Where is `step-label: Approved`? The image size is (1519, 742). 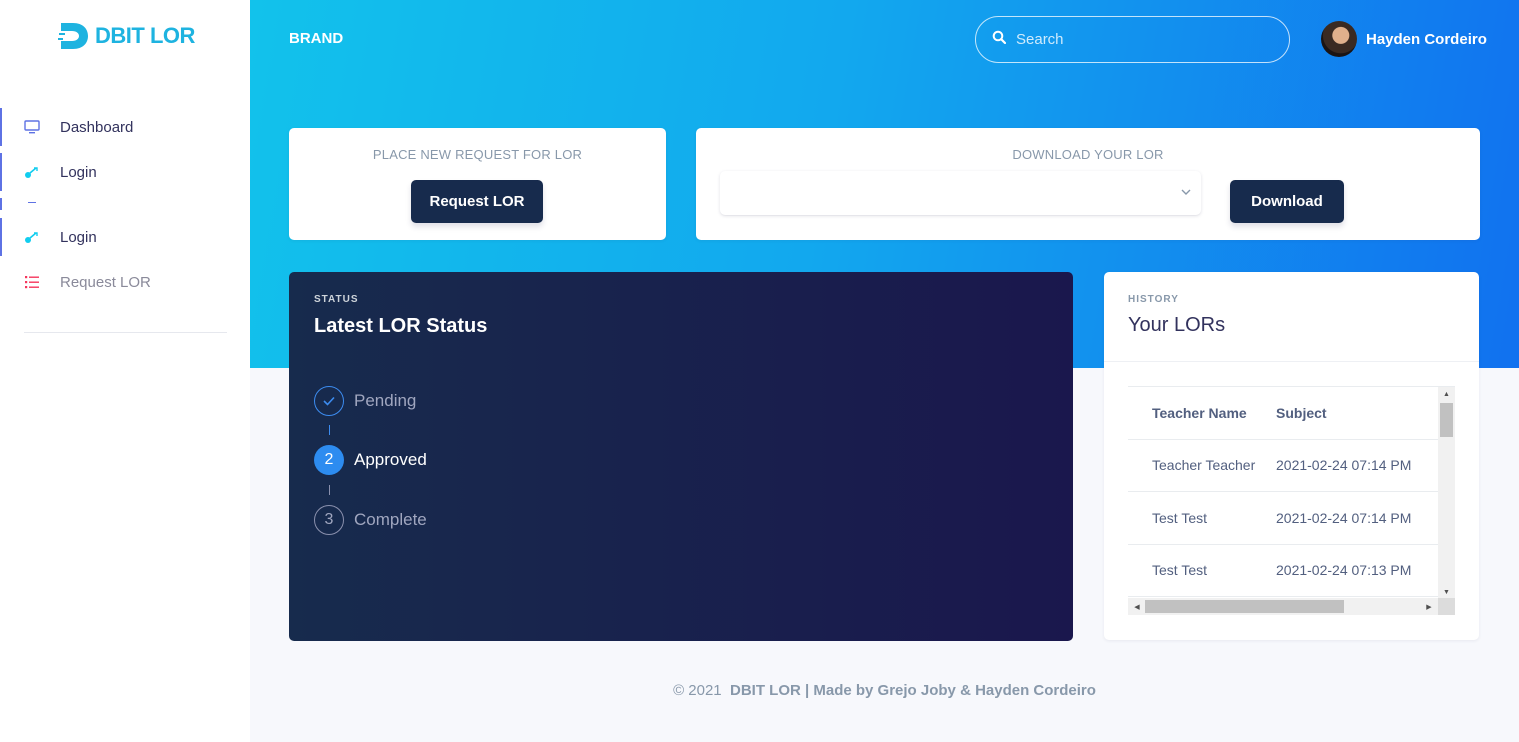
step-label: Approved is located at coordinates (390, 459).